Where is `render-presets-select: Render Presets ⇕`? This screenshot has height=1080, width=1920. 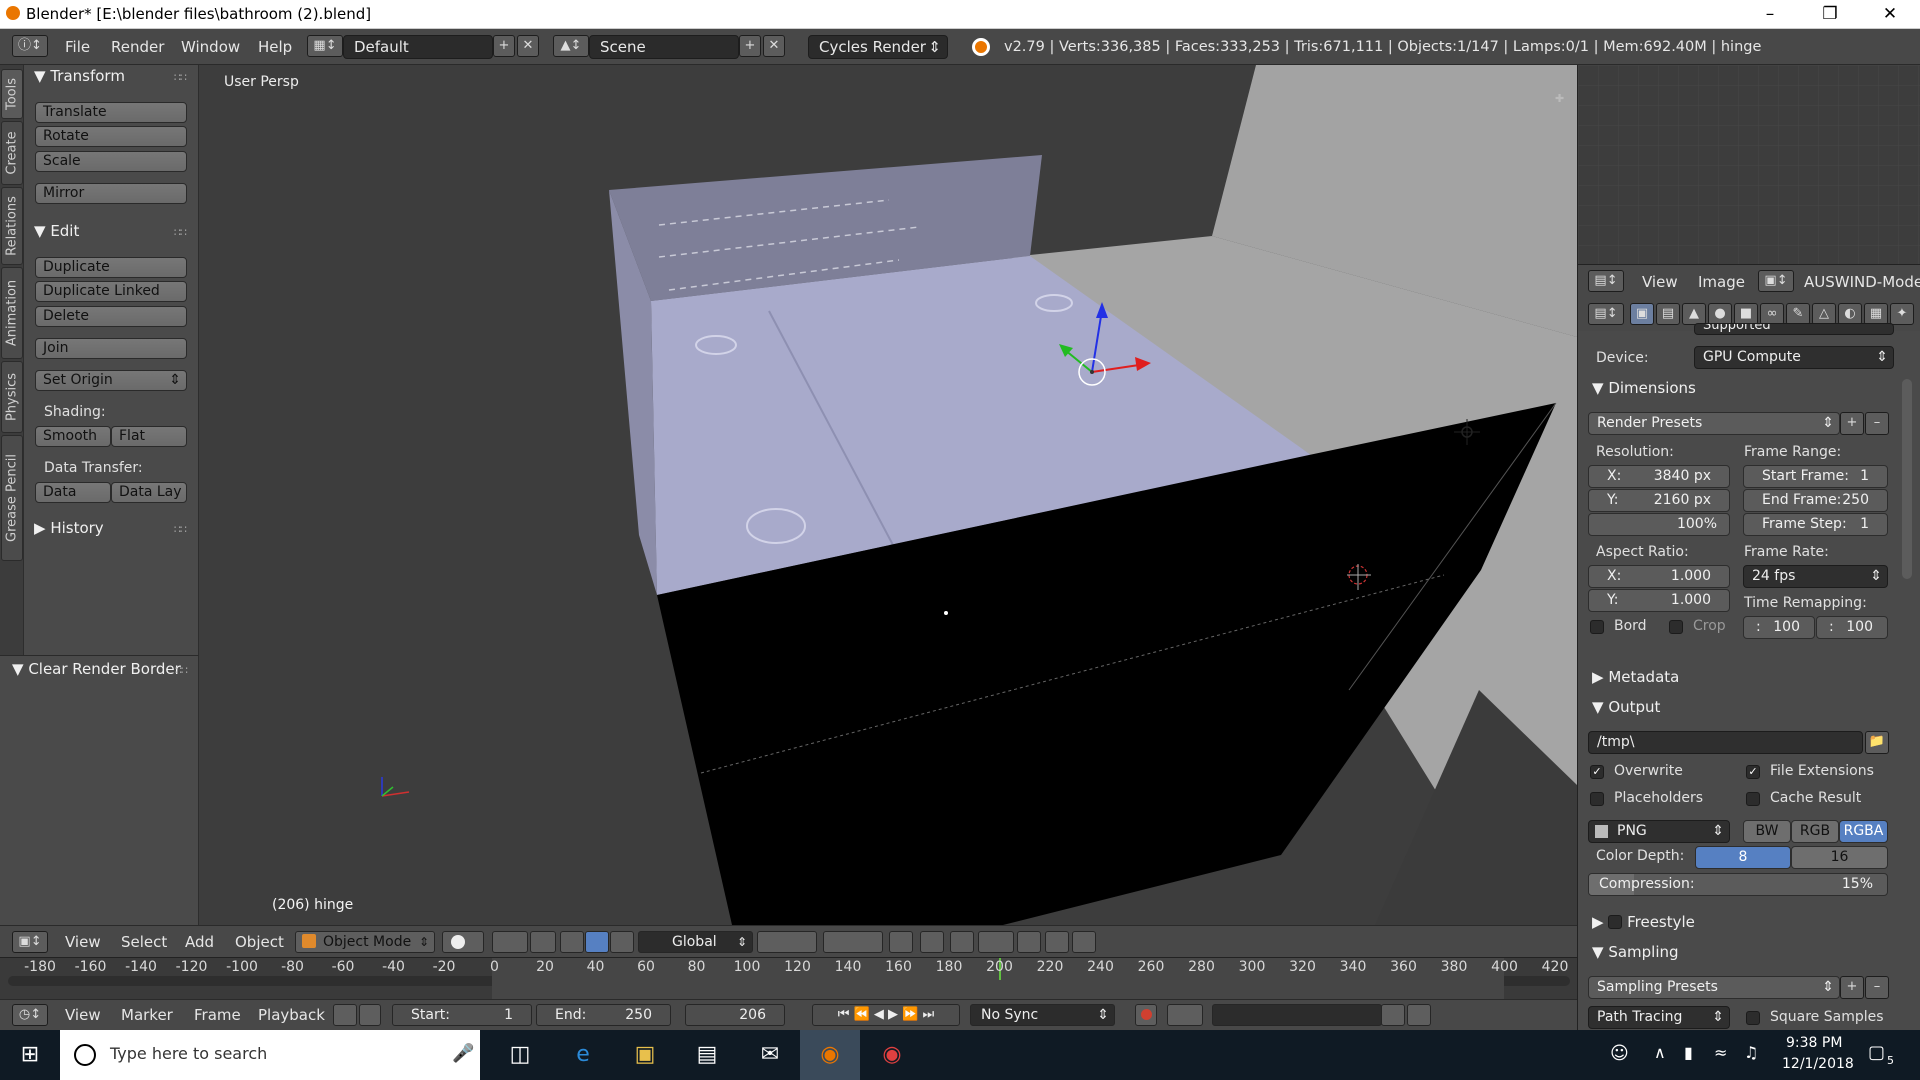
render-presets-select: Render Presets ⇕ is located at coordinates (1714, 423).